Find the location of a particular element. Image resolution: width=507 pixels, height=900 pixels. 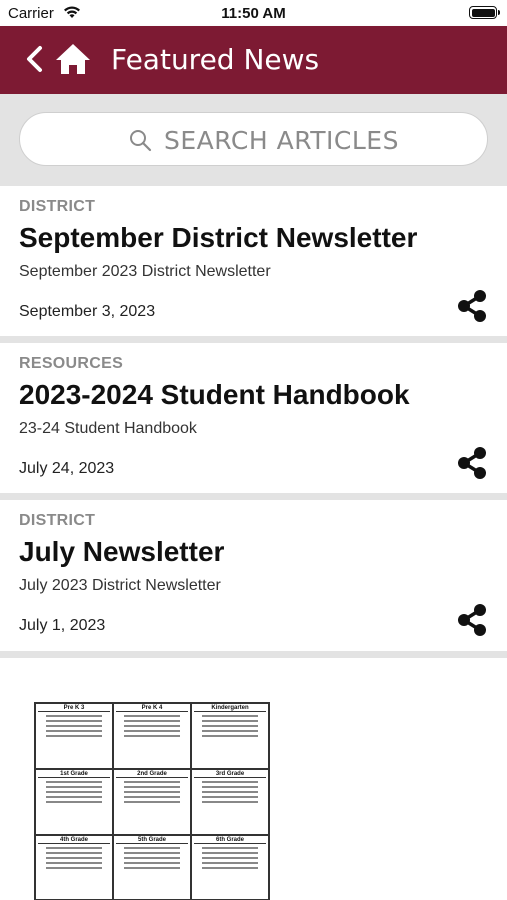

article-date: July 1, 2023 is located at coordinates (62, 625).